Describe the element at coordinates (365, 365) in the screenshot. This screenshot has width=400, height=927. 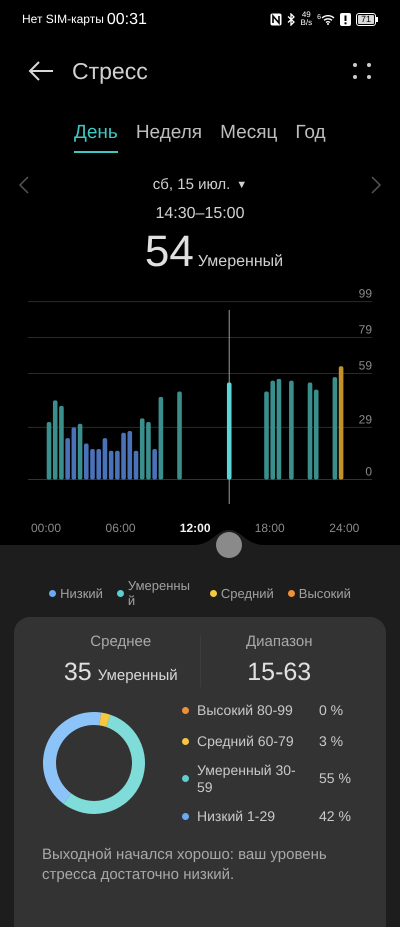
I see `y-tick-label: 59` at that location.